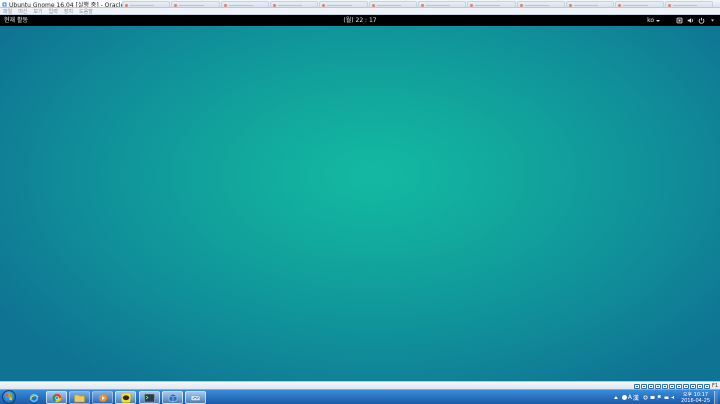  I want to click on taskbar-kakaotalk, so click(125, 397).